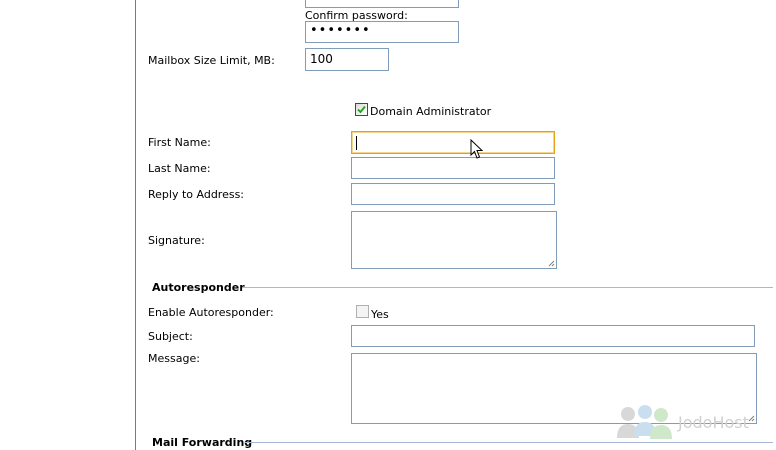 The image size is (776, 450). I want to click on domain-admin-checkbox, so click(361, 109).